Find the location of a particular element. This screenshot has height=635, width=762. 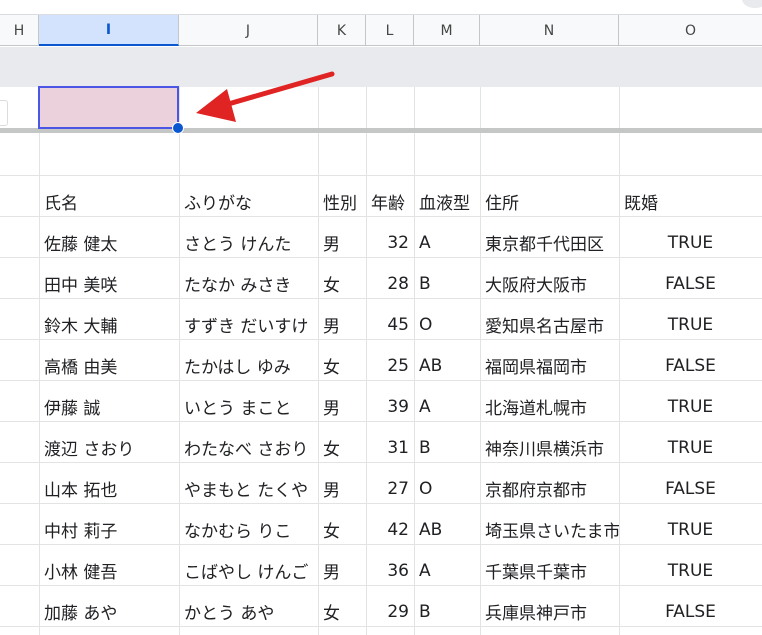

column-header-k: K is located at coordinates (342, 30).